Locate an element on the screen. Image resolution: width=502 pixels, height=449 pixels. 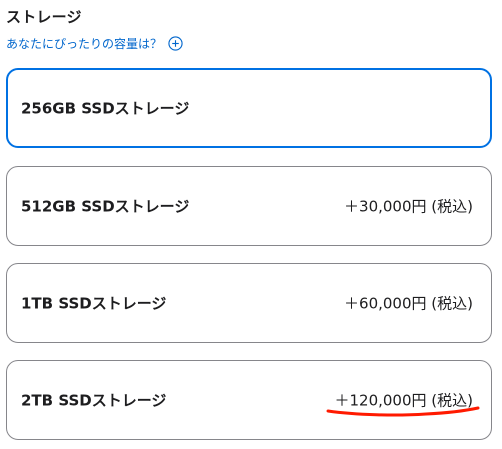
storage-section-title: ストレージ is located at coordinates (44, 17).